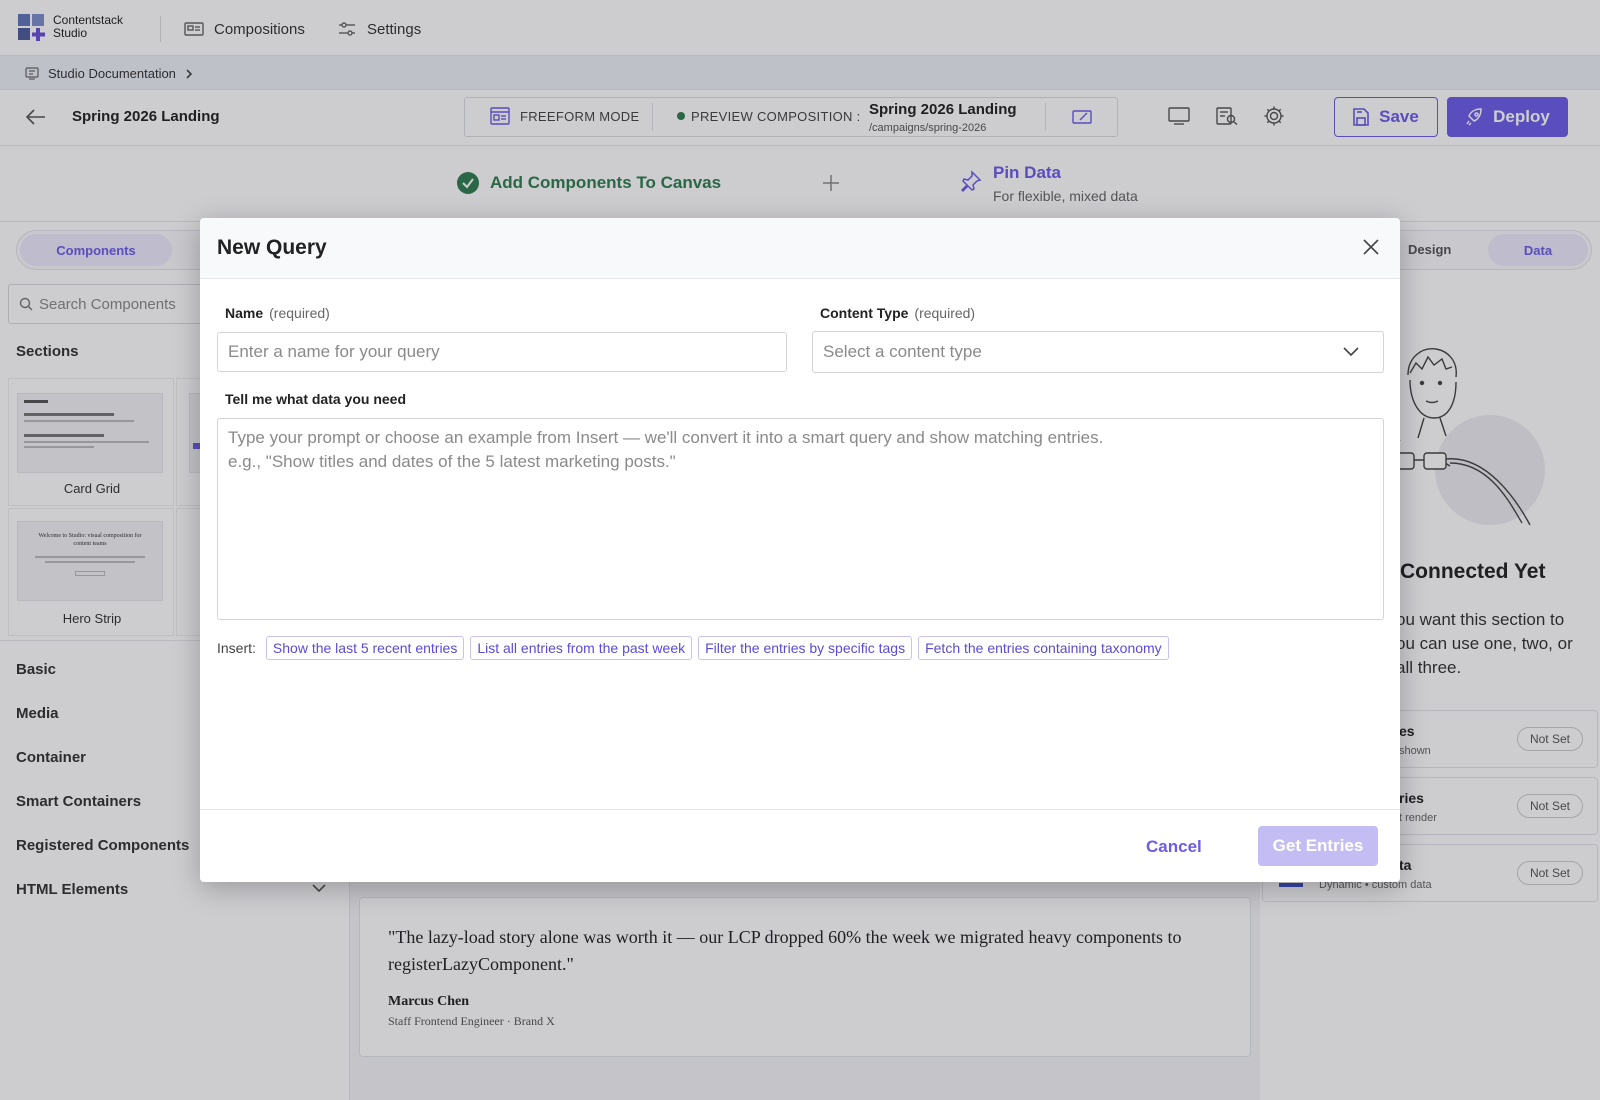 Image resolution: width=1600 pixels, height=1100 pixels. What do you see at coordinates (800, 809) in the screenshot?
I see `modal-footer-divider` at bounding box center [800, 809].